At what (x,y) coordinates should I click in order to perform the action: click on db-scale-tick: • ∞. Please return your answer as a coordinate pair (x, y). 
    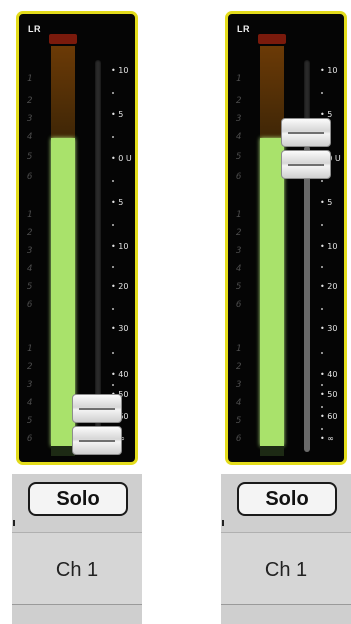
    Looking at the image, I should click on (327, 438).